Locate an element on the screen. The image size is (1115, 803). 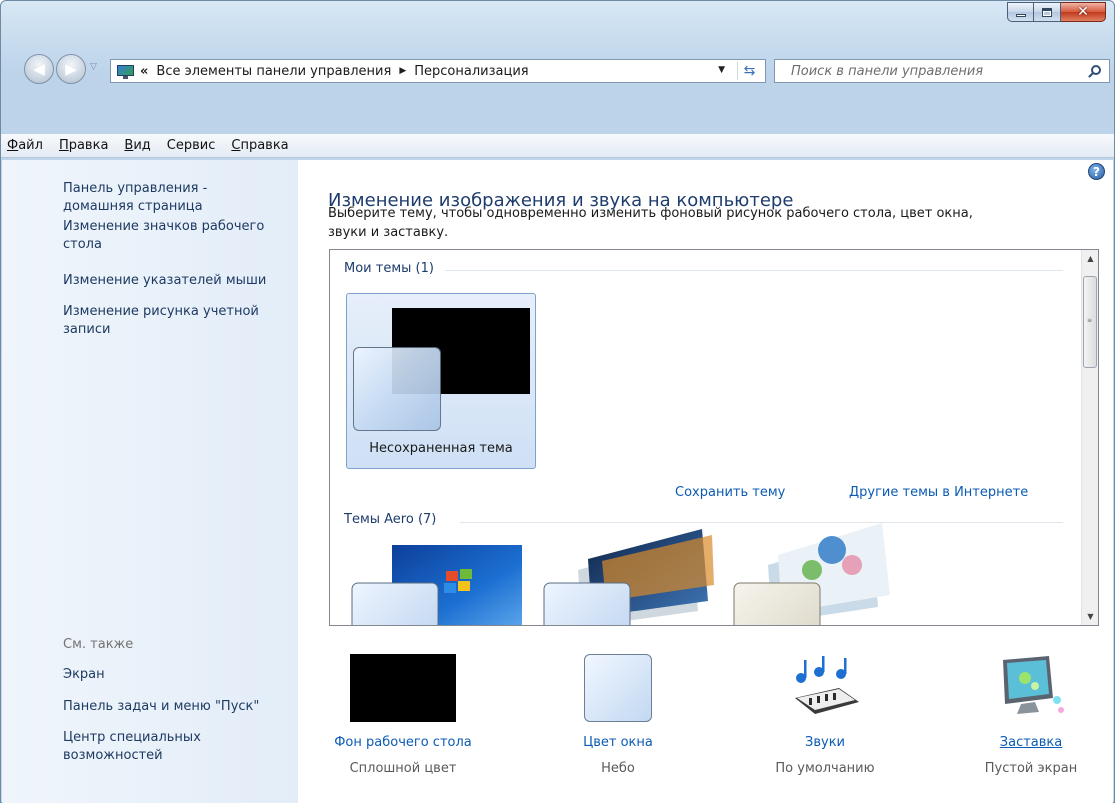
address-dropdown-icon: ▼ is located at coordinates (721, 70).